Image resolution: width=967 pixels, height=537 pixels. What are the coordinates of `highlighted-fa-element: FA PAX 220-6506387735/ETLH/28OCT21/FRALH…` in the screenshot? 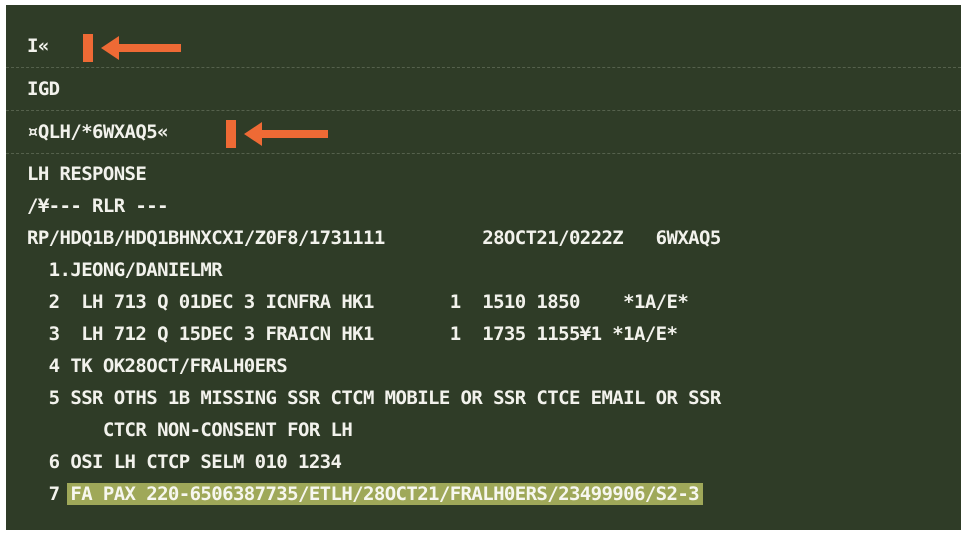 It's located at (385, 494).